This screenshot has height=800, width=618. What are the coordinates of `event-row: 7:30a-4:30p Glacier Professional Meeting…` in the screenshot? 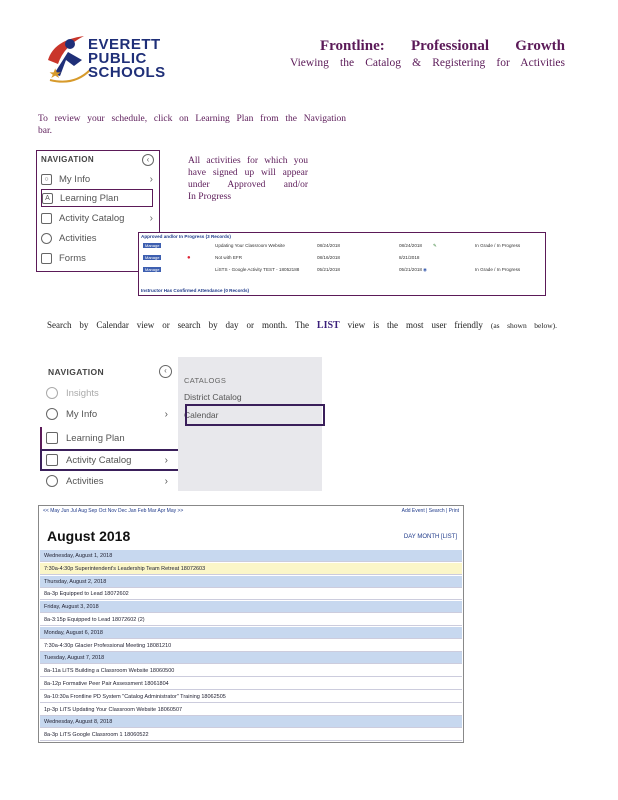 It's located at (251, 645).